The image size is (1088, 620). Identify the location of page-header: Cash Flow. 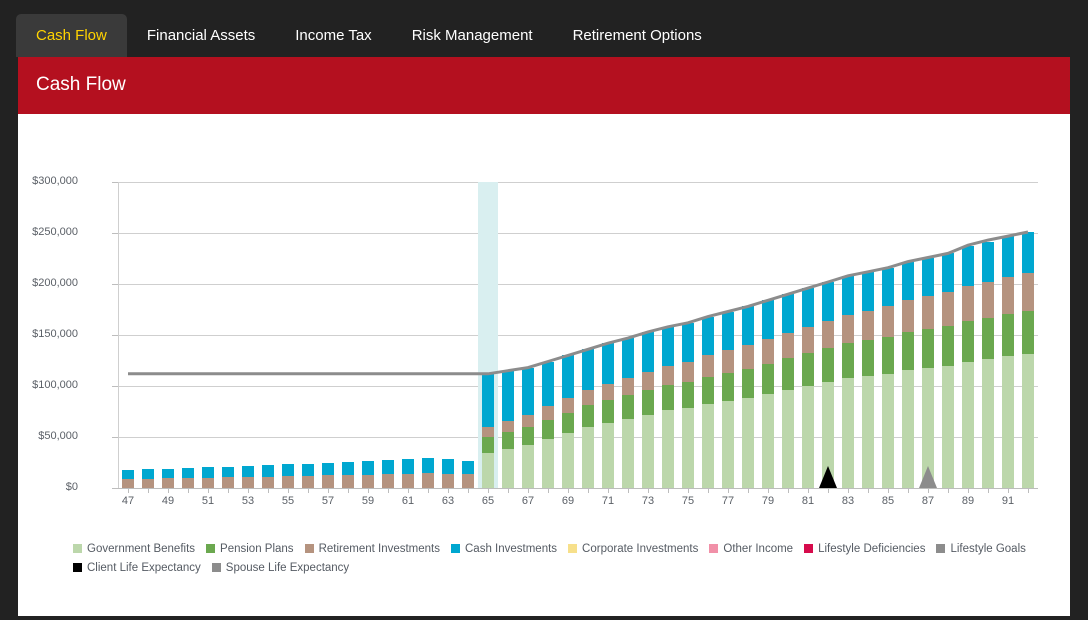
(544, 85).